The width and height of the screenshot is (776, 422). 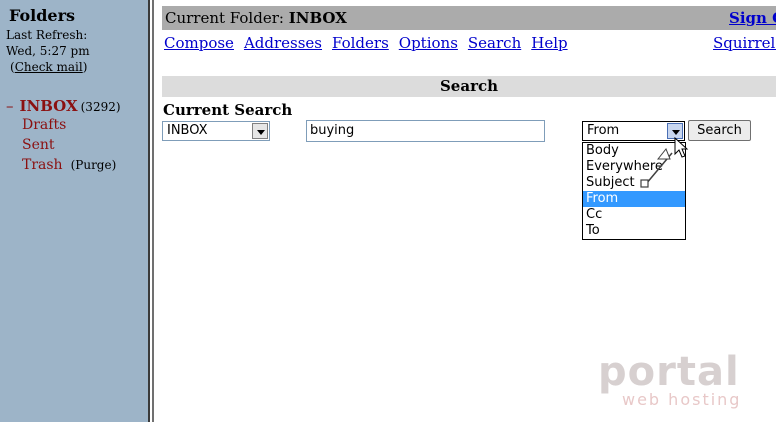 I want to click on inbox-unread-count: (3292), so click(x=100, y=107).